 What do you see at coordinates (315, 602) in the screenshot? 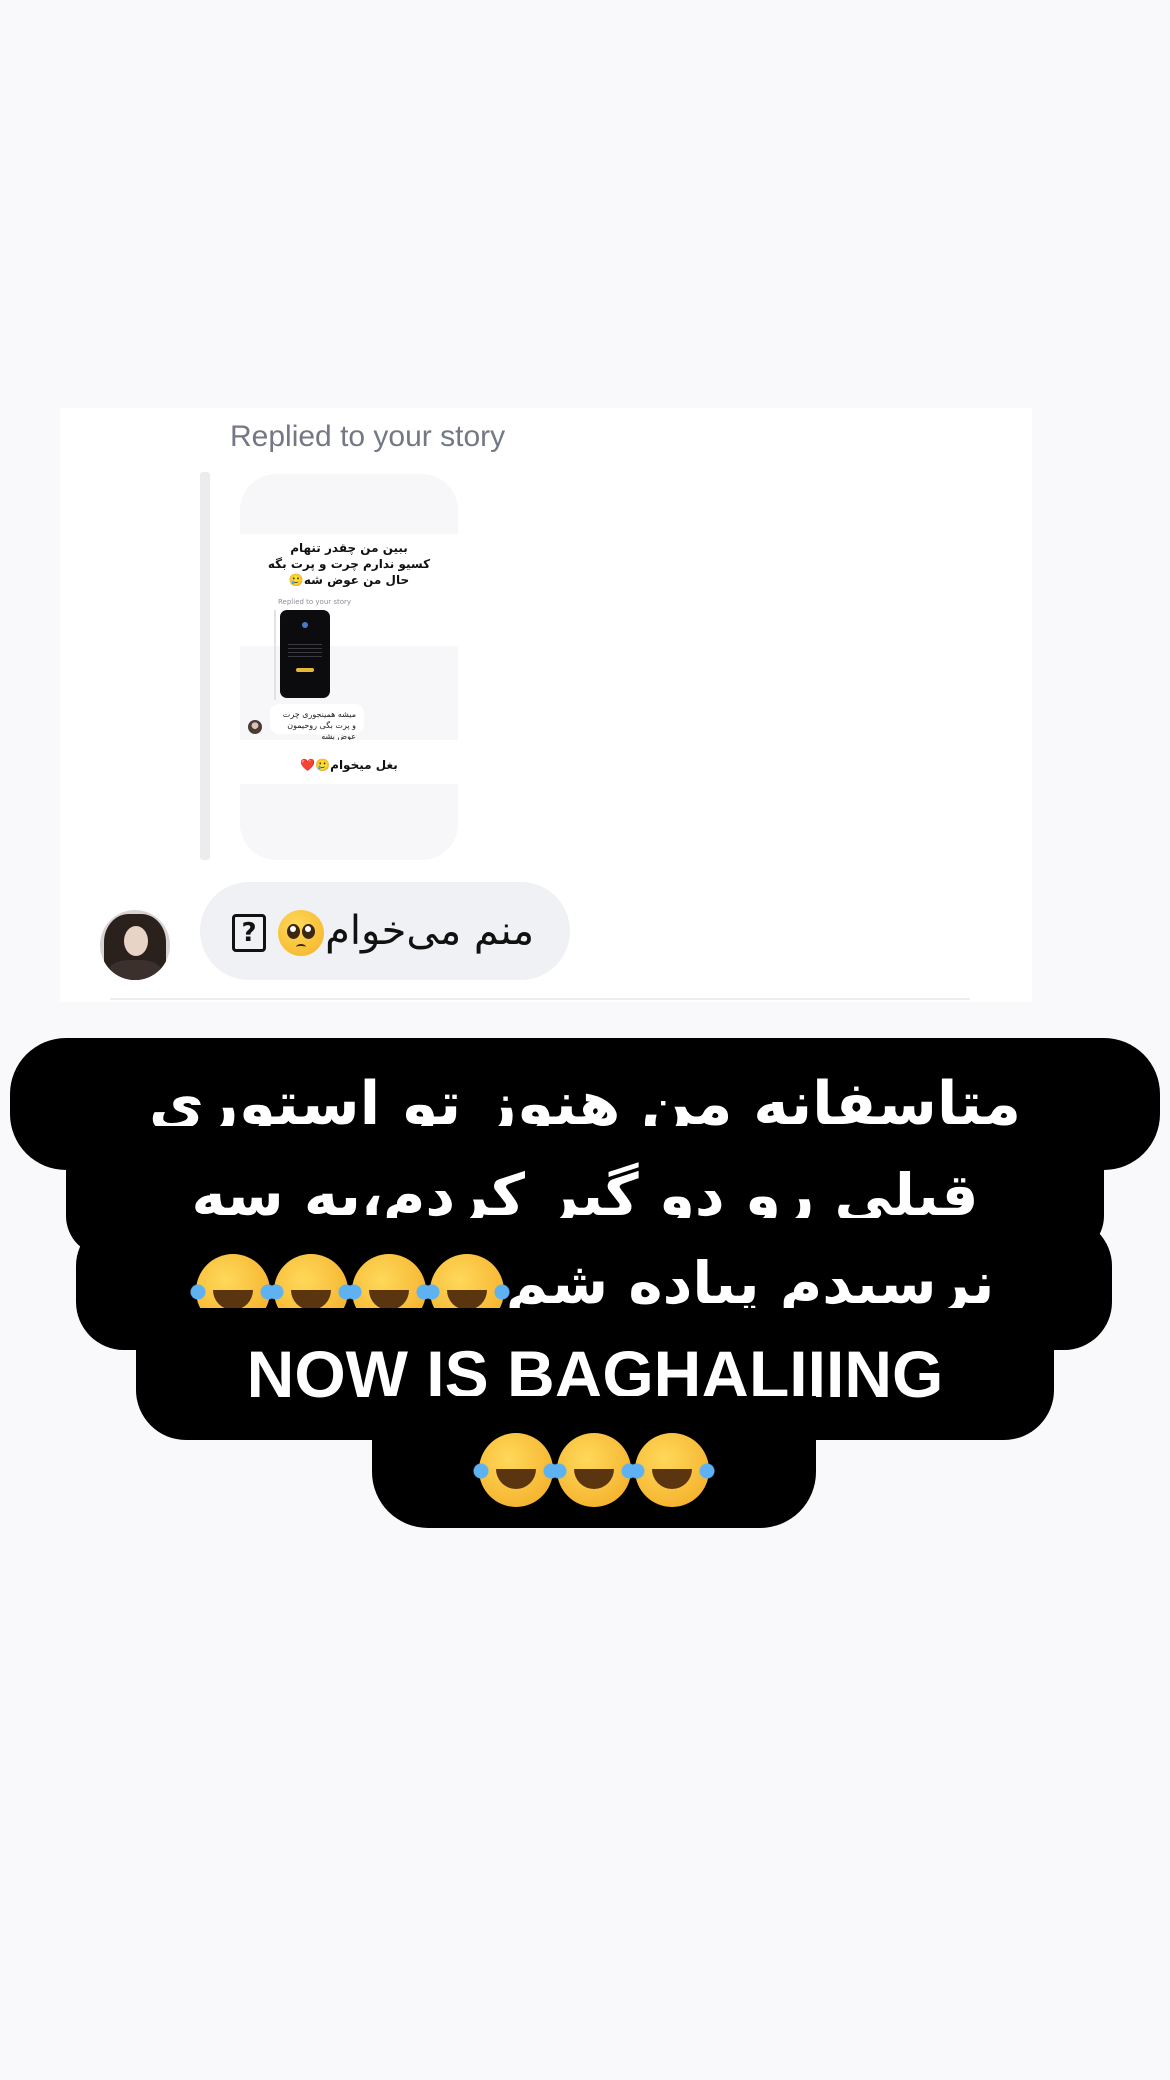
I see `story-nested-replied-label: Replied to your story` at bounding box center [315, 602].